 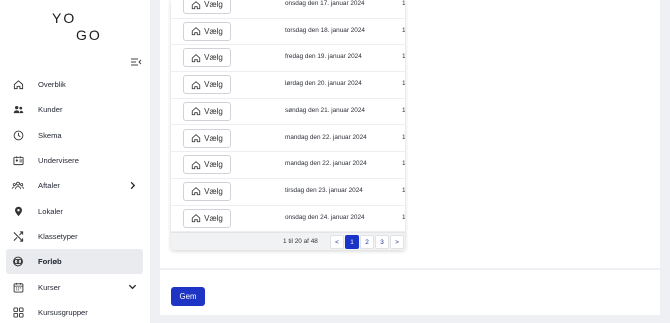 I want to click on sidebar-item-label: Undervisere, so click(x=58, y=161).